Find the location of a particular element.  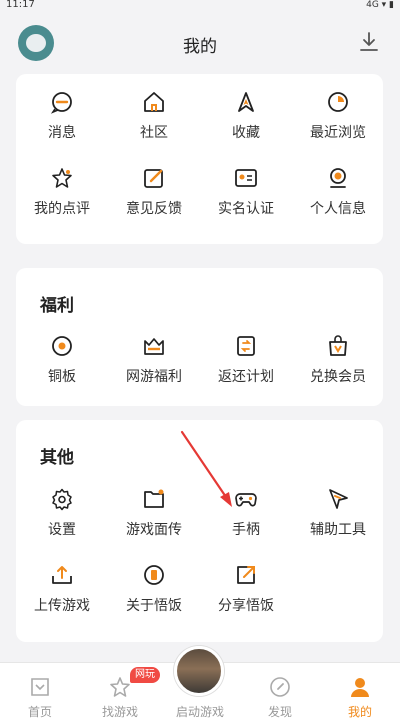

other-item-assist-tools: 辅助工具 is located at coordinates (338, 517).